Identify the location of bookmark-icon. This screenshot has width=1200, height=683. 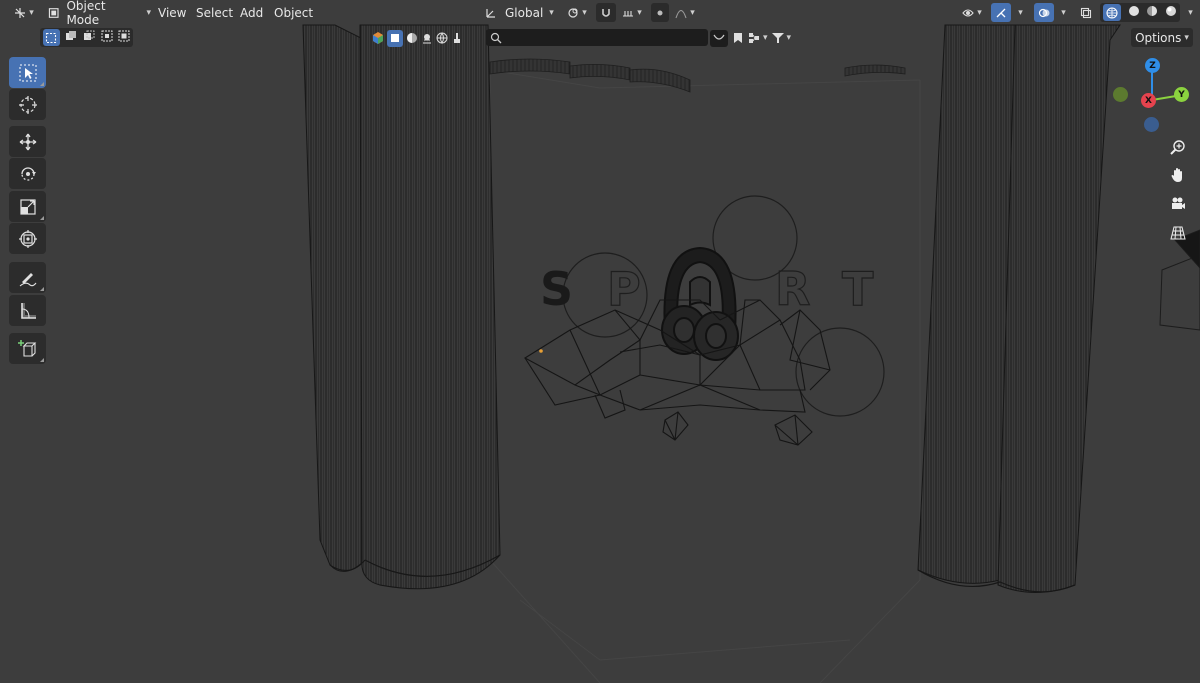
(738, 38).